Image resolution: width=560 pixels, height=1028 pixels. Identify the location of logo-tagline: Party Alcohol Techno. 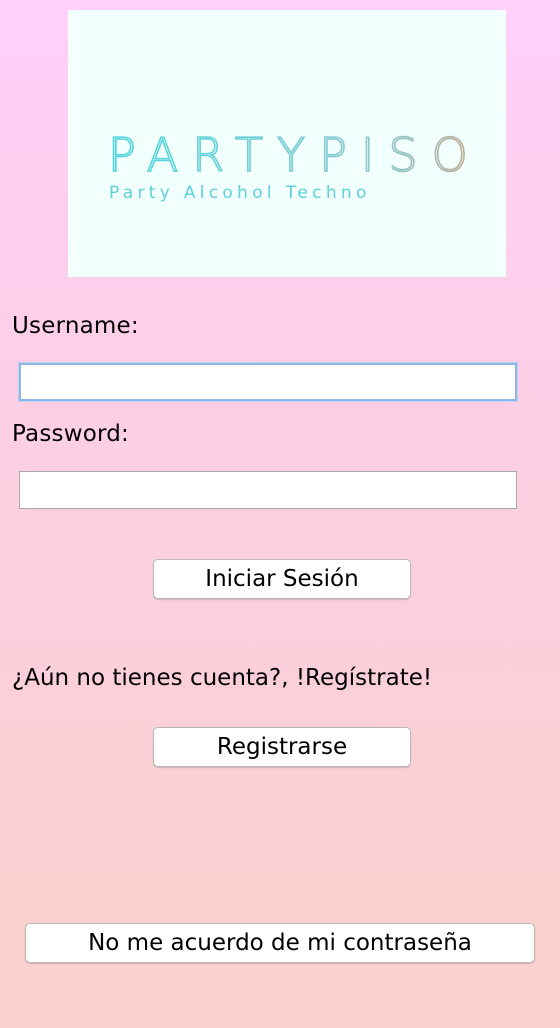
(240, 193).